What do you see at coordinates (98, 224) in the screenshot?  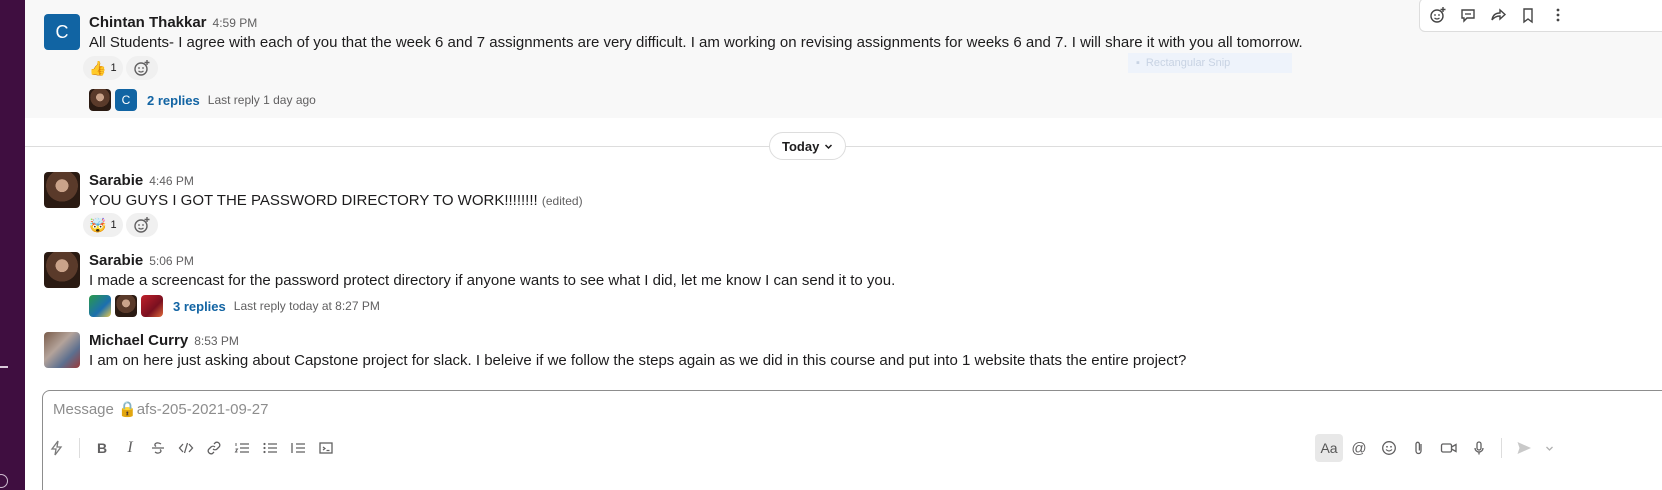 I see `mind-blown-emoji: 🤯` at bounding box center [98, 224].